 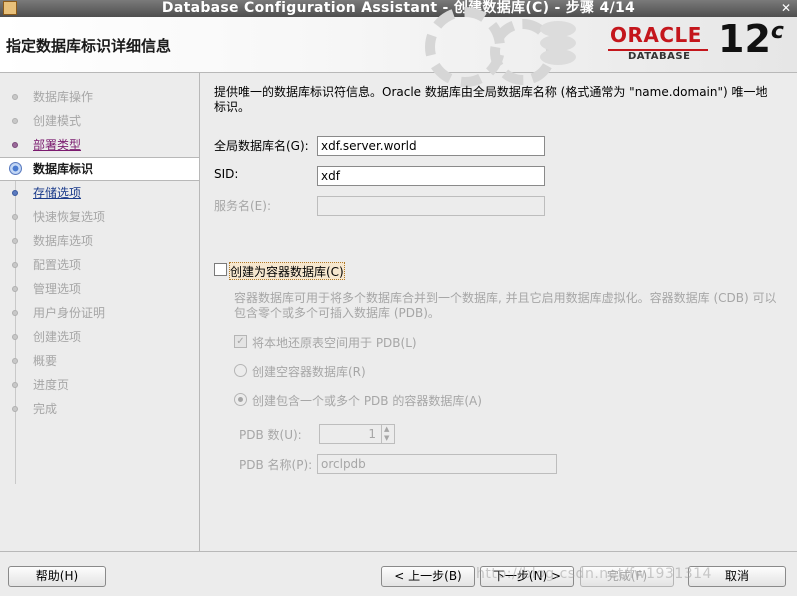 What do you see at coordinates (240, 341) in the screenshot?
I see `local-undo-checkbox: ✓` at bounding box center [240, 341].